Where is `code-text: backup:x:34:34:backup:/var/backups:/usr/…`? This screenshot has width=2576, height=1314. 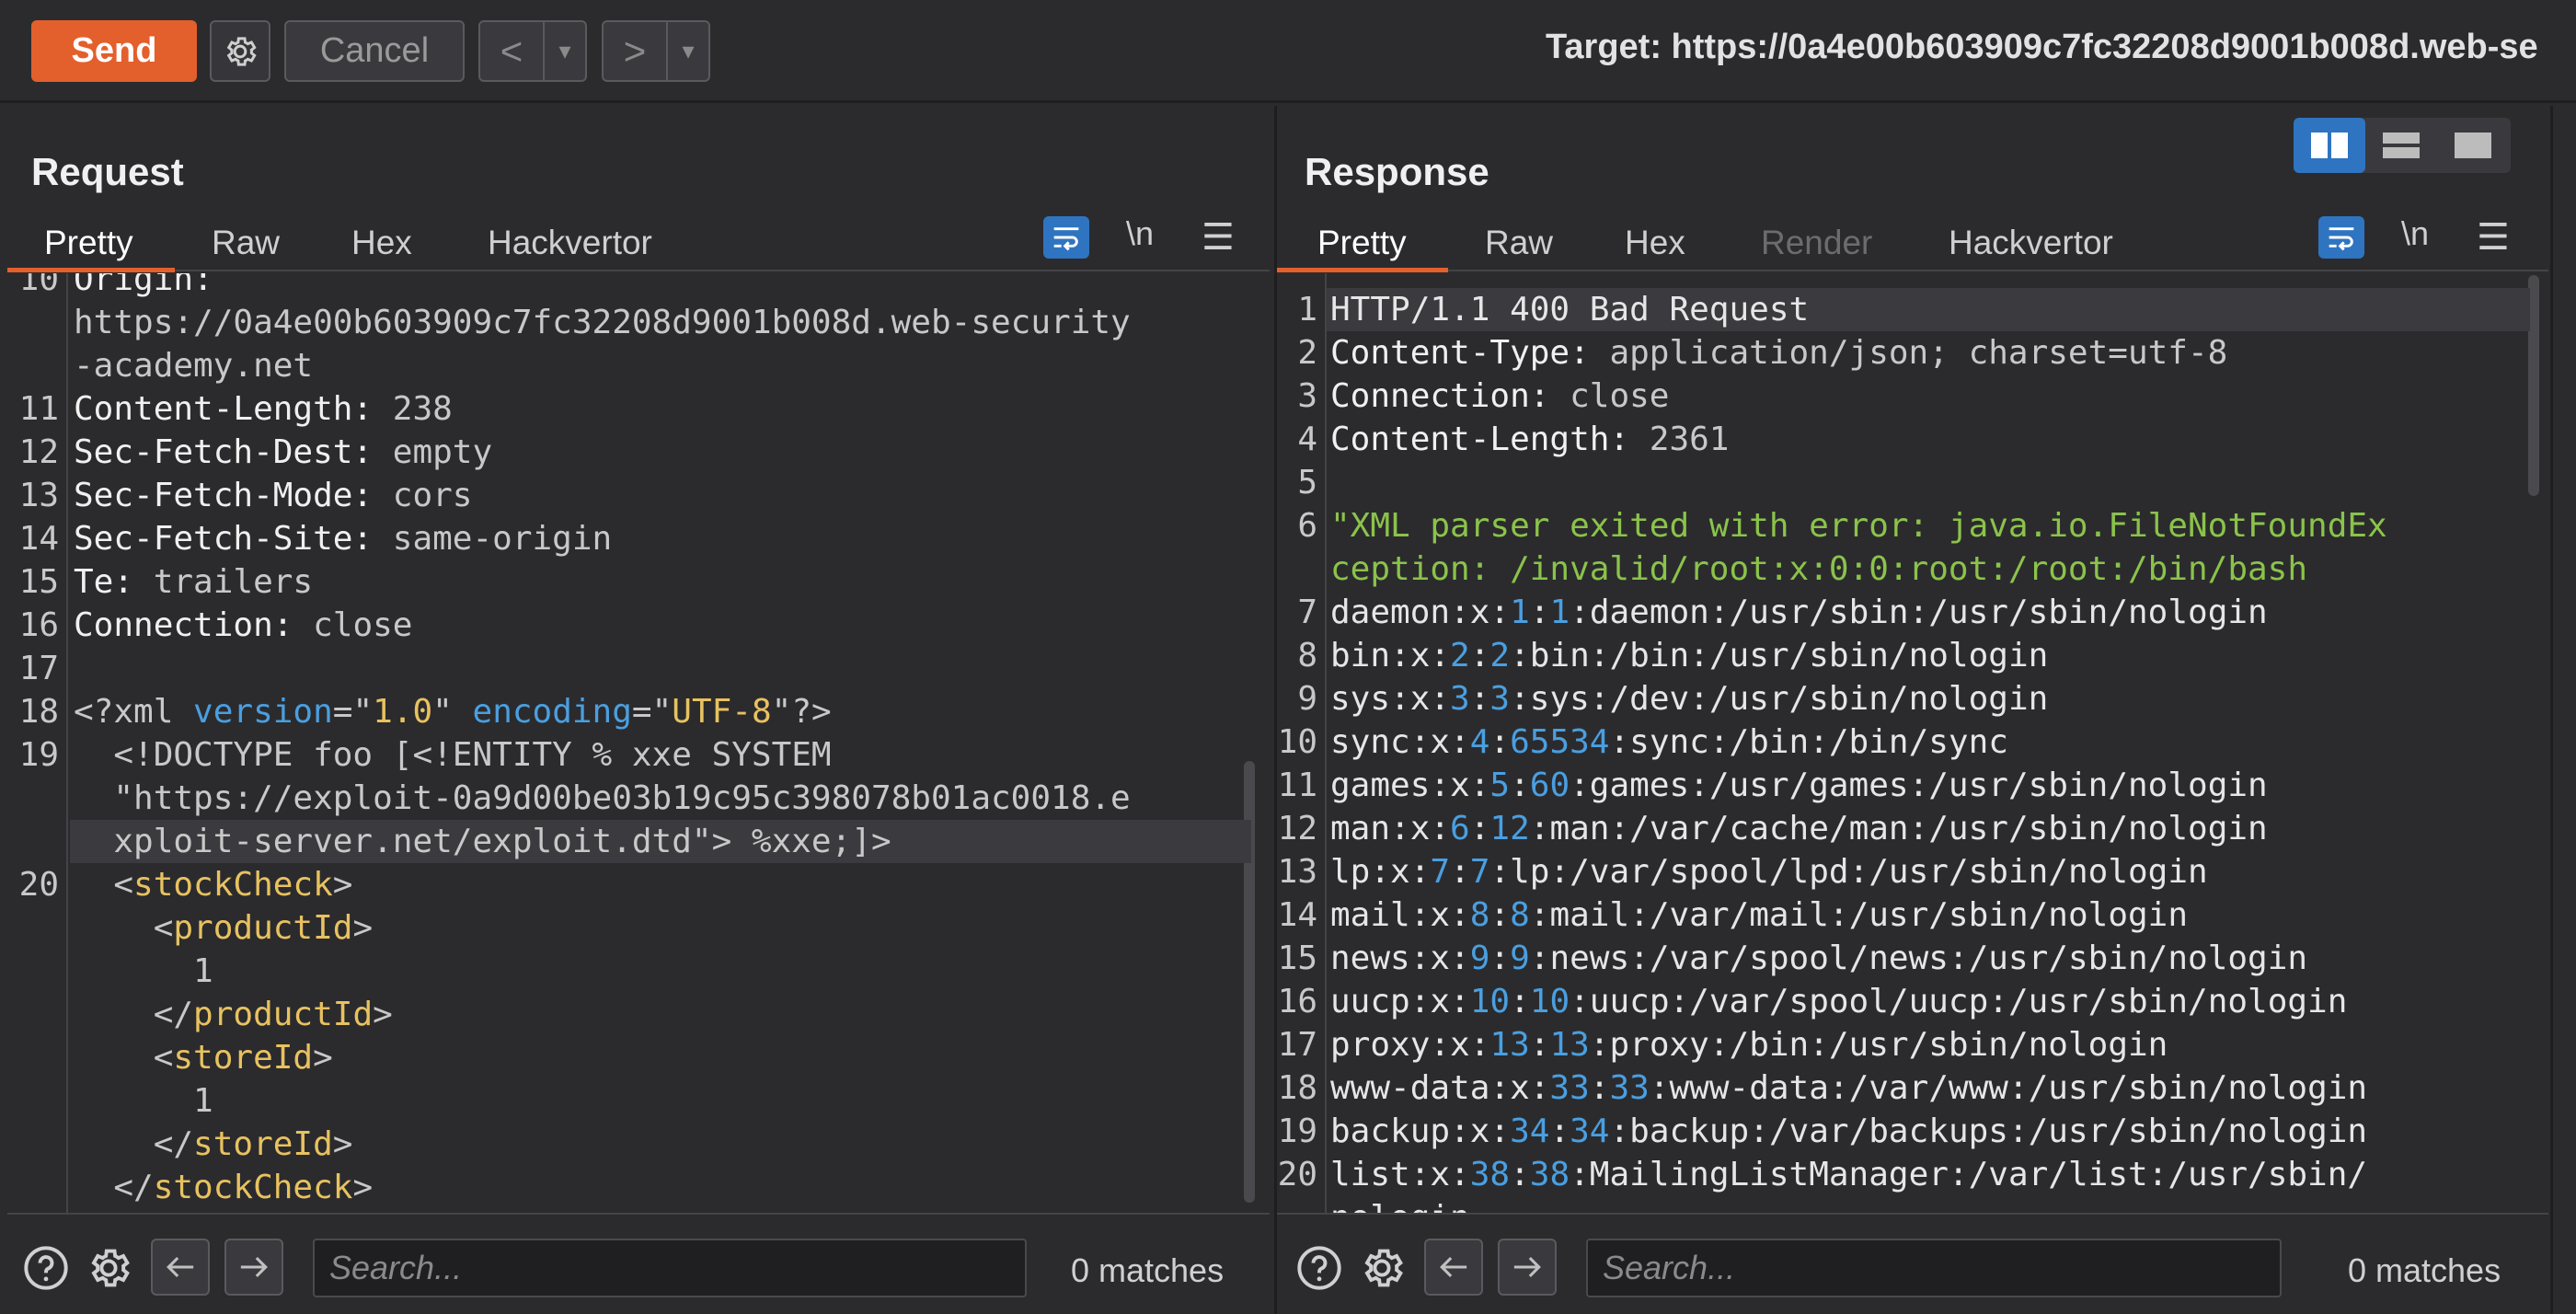
code-text: backup:x:34:34:backup:/var/backups:/usr/… is located at coordinates (1849, 1131).